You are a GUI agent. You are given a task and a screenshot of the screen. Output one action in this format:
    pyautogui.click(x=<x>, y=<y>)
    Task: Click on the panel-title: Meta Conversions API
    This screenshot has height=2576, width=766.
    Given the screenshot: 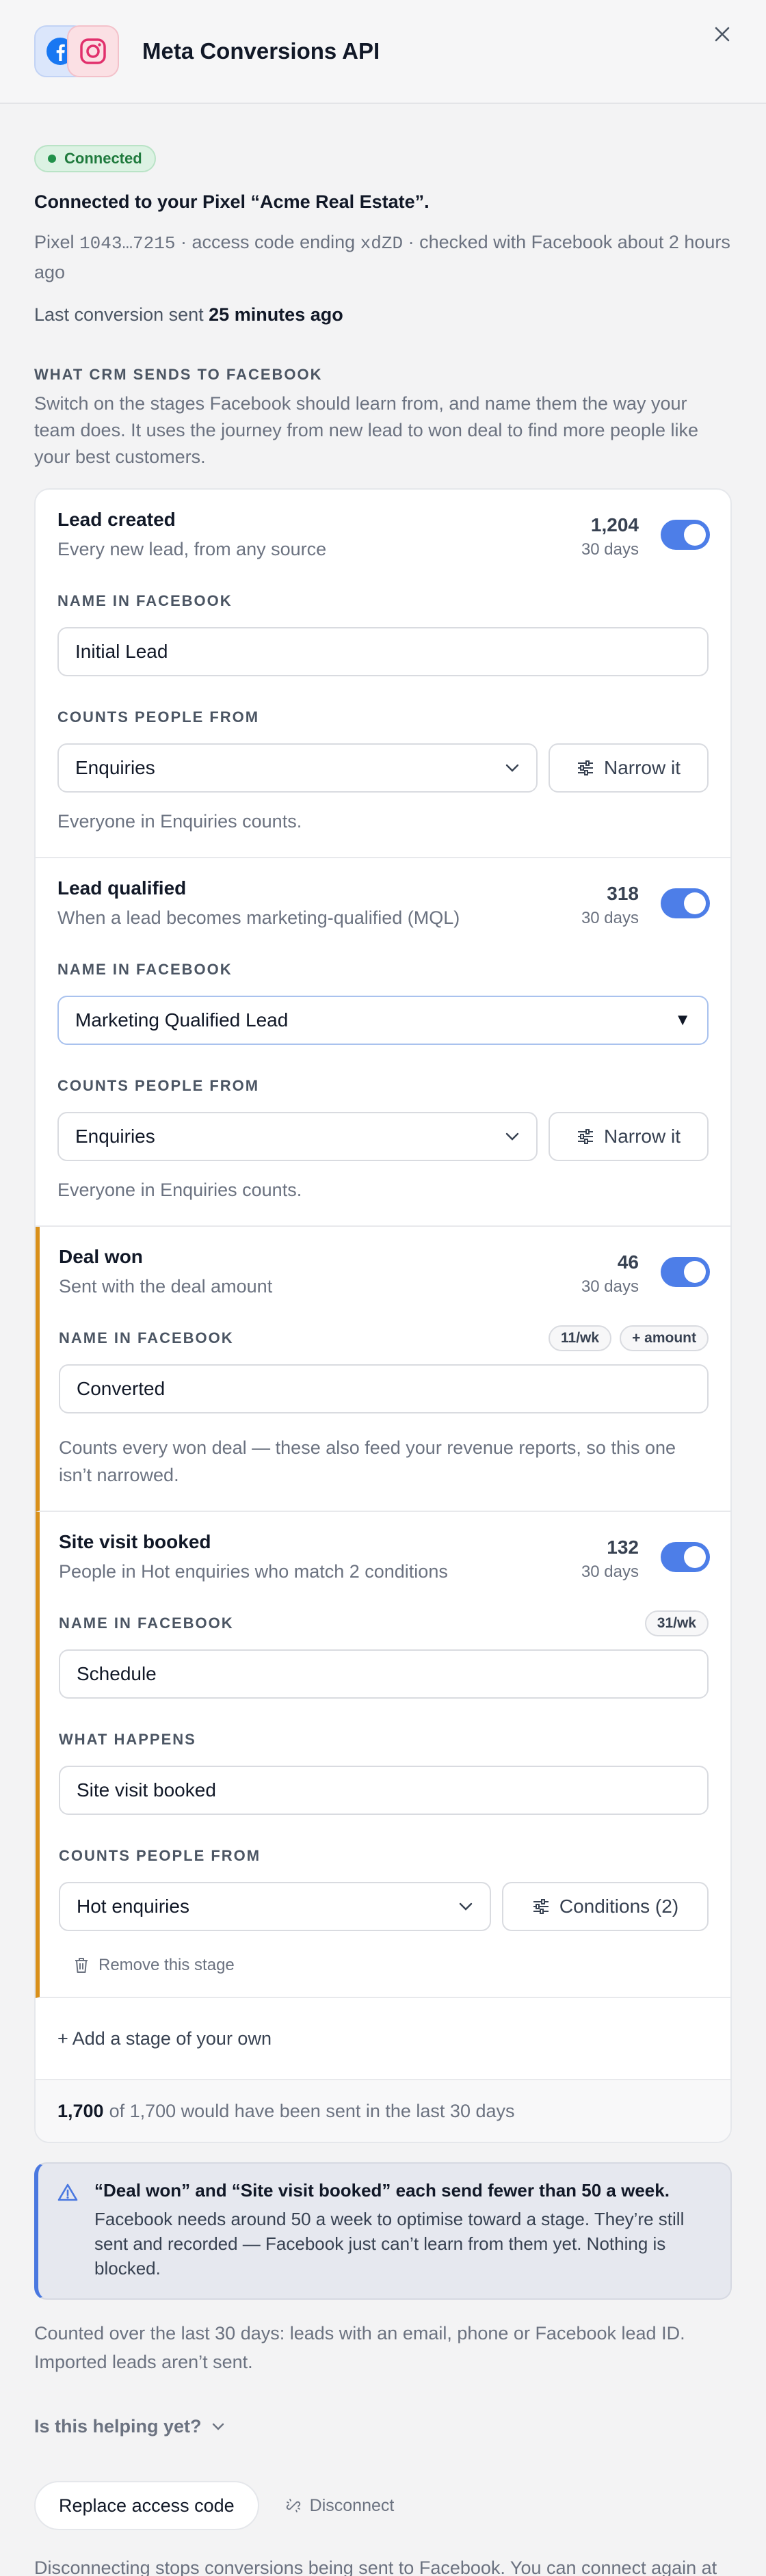 What is the action you would take?
    pyautogui.click(x=261, y=51)
    